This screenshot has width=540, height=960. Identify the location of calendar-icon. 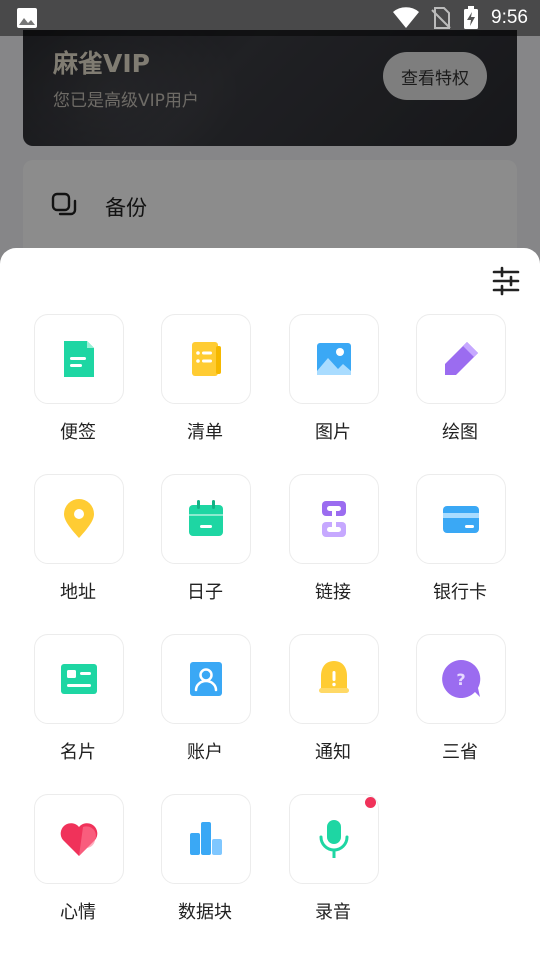
(206, 518).